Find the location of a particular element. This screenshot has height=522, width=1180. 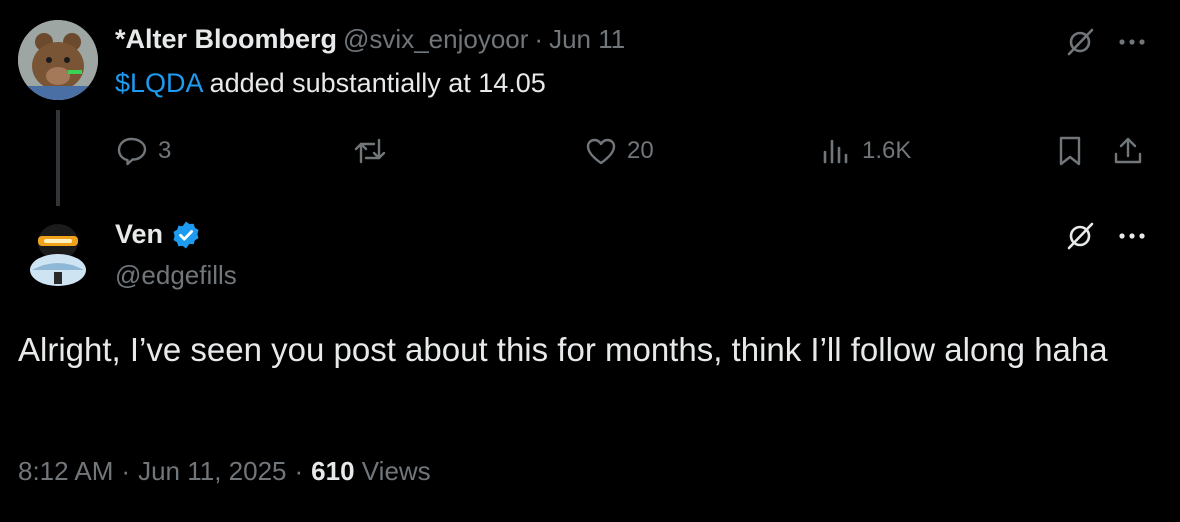

parent-header: *Alter Bloomberg @svix_enjoyoor · Jun 11 is located at coordinates (370, 39).